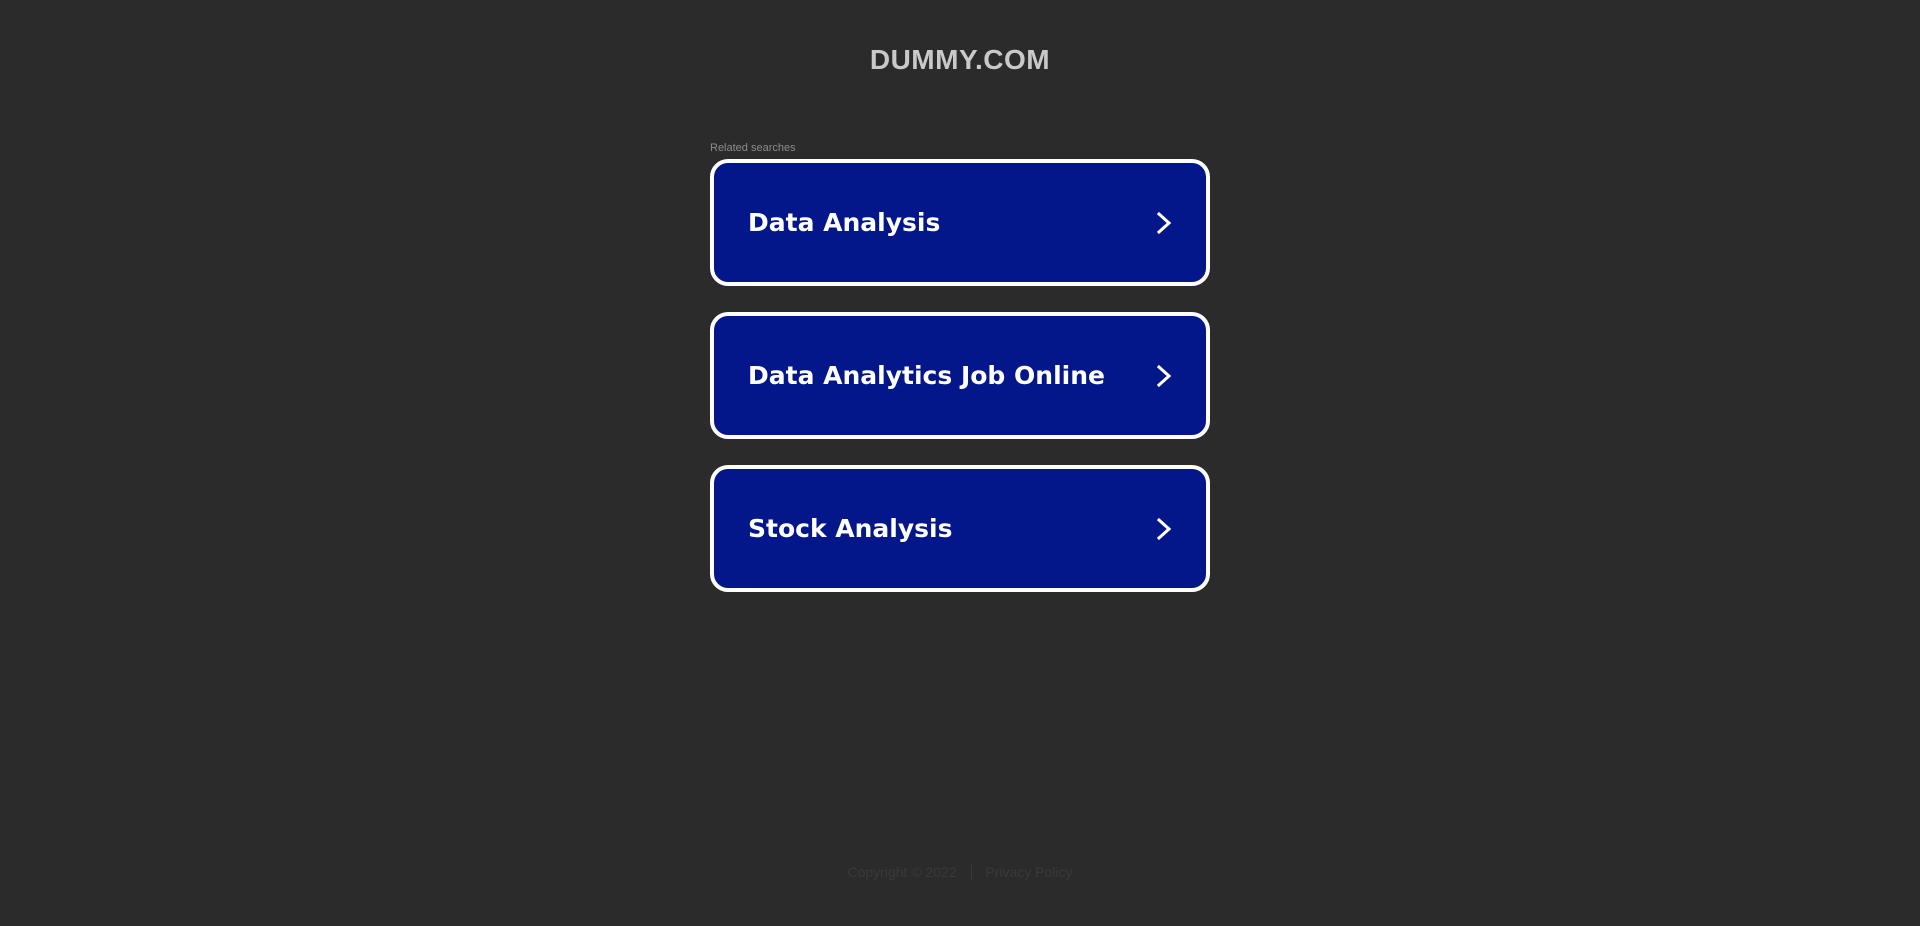 This screenshot has width=1920, height=926. I want to click on related-search-label: Stock Analysis, so click(850, 528).